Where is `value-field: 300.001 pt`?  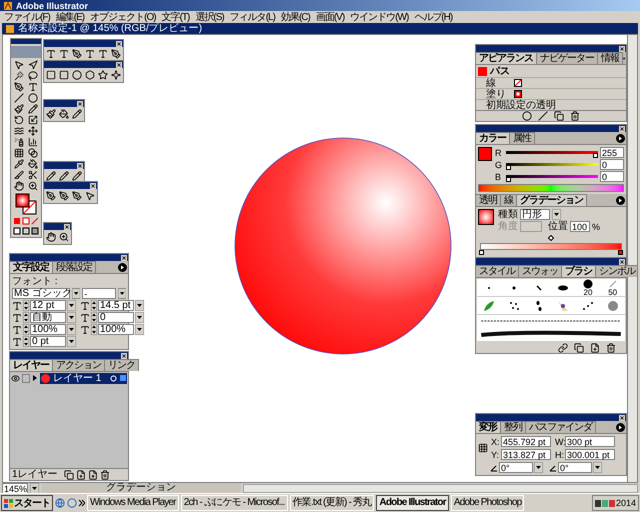
value-field: 300.001 pt is located at coordinates (590, 454).